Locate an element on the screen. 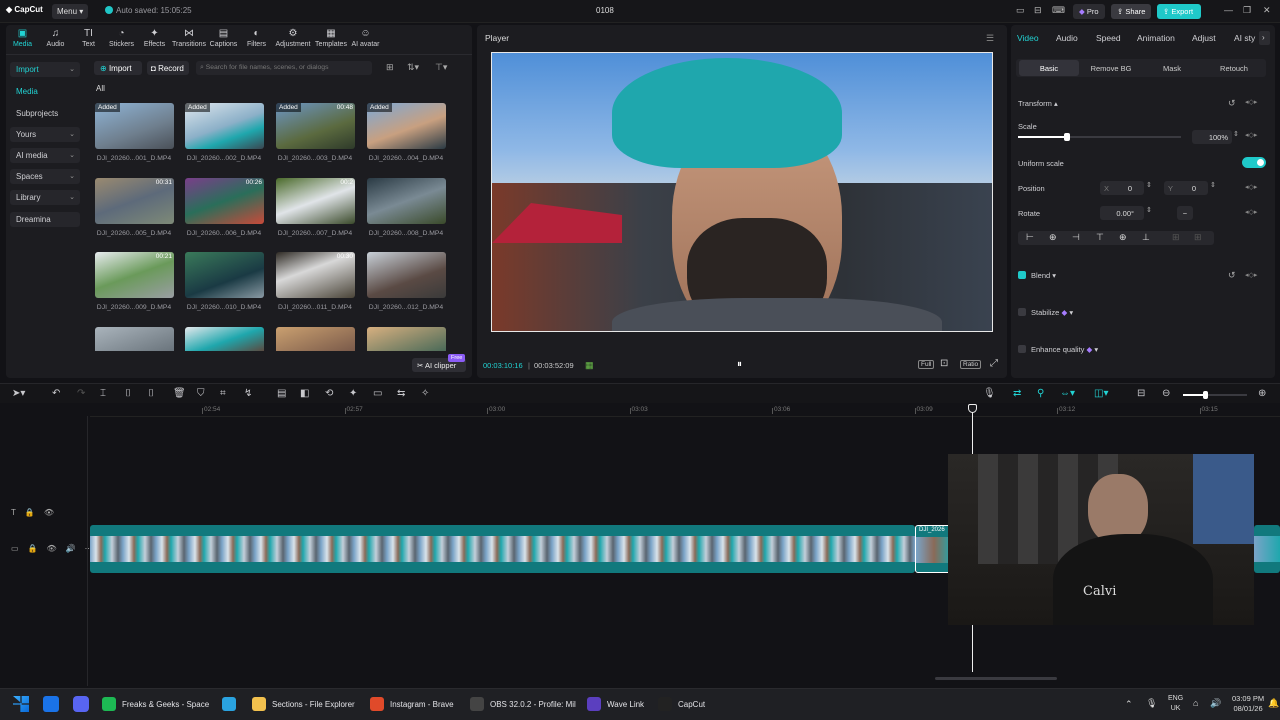 This screenshot has height=720, width=1280. zoom-slider-knob is located at coordinates (1206, 395).